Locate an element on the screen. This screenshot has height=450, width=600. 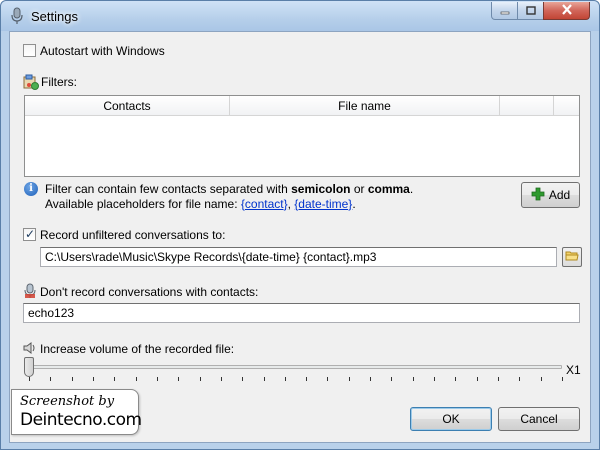
close-icon is located at coordinates (567, 10).